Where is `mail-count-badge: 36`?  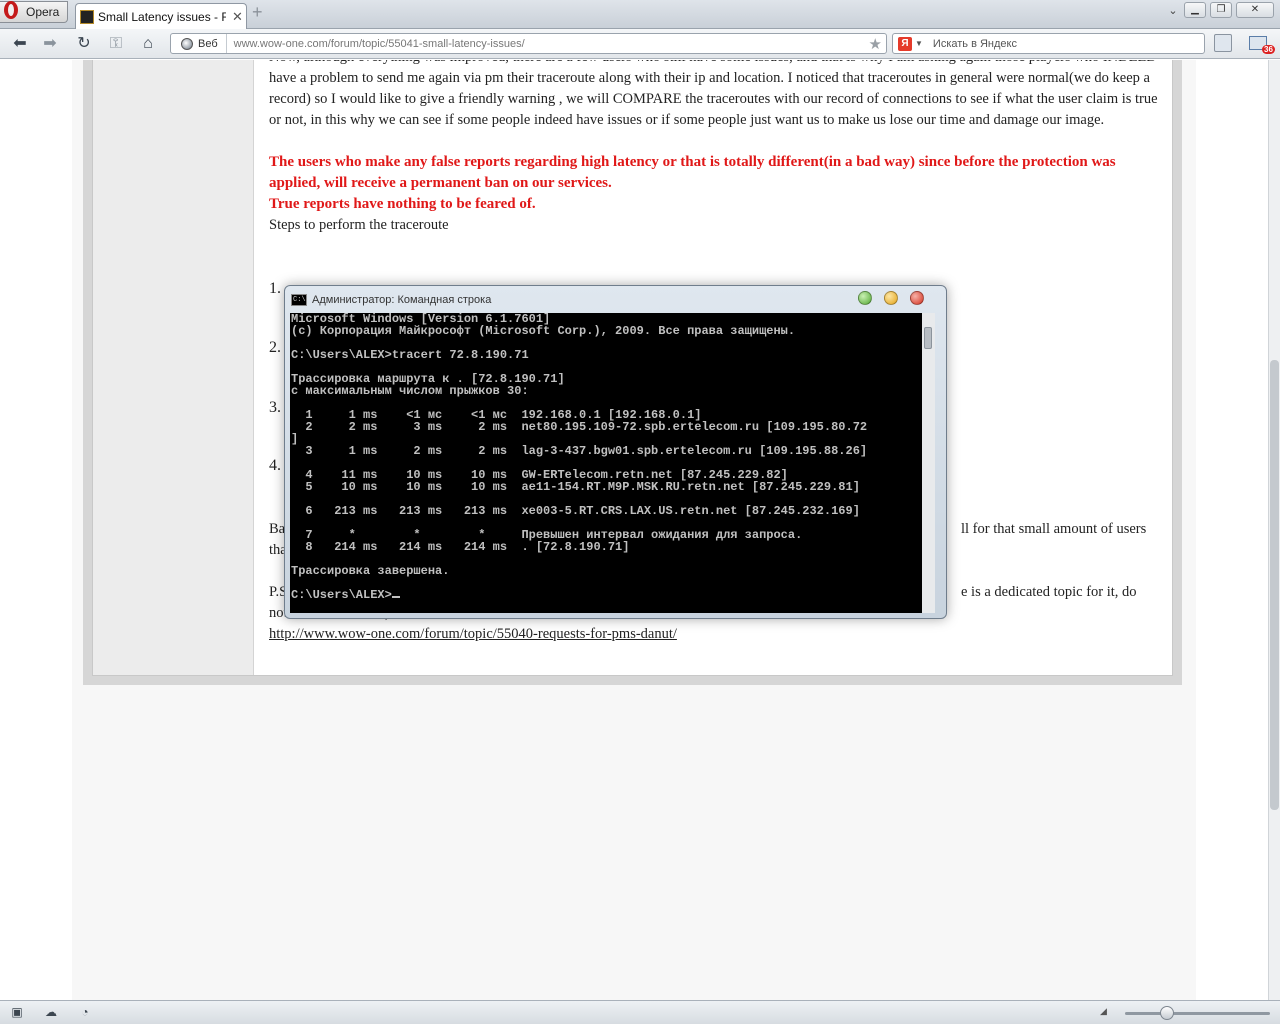 mail-count-badge: 36 is located at coordinates (1268, 49).